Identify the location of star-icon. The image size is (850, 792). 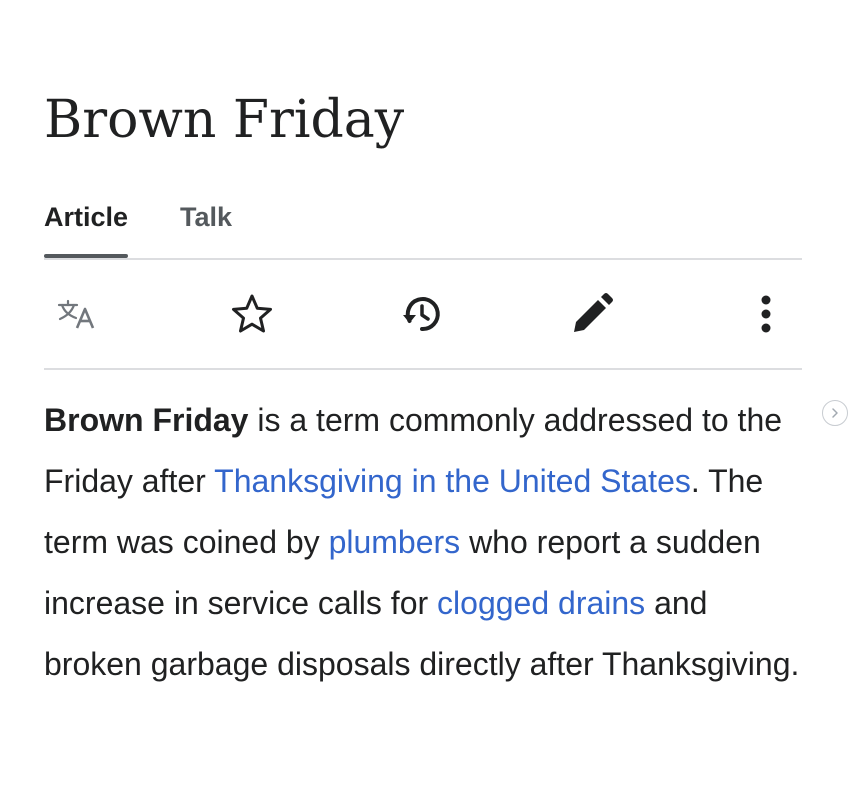
(252, 313).